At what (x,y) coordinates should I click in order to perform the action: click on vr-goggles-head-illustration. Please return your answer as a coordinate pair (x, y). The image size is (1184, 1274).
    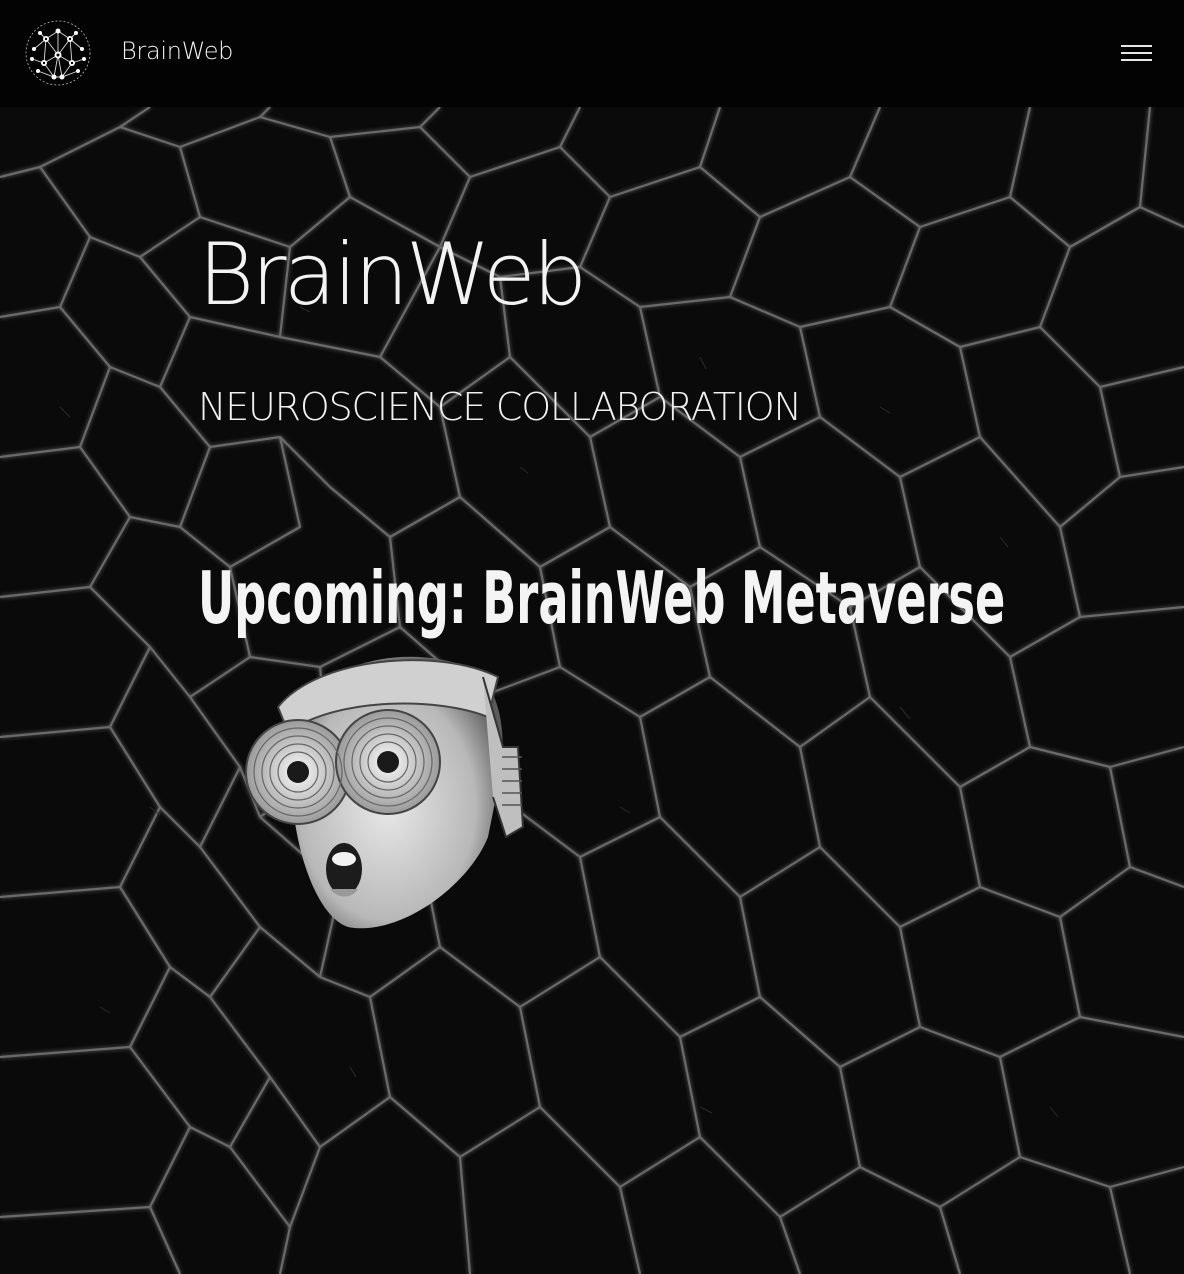
    Looking at the image, I should click on (385, 792).